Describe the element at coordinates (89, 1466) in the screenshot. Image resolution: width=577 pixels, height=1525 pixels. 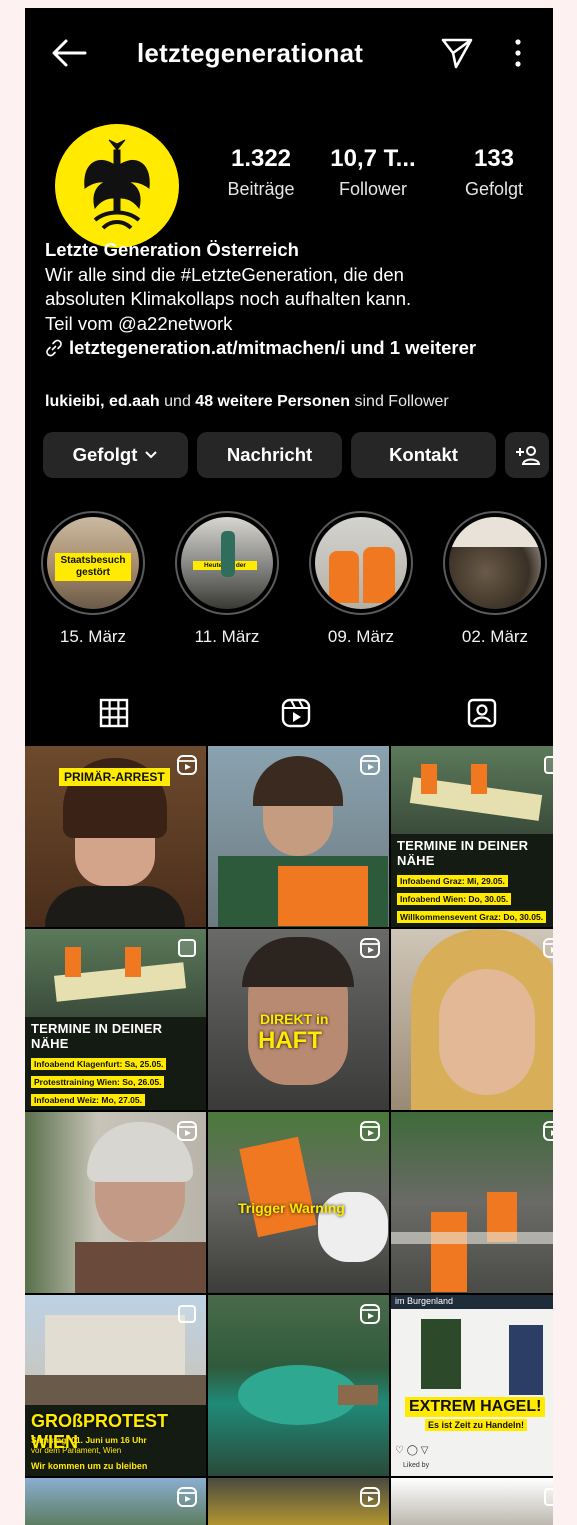
I see `post-line: Wir kommen um zu bleiben` at that location.